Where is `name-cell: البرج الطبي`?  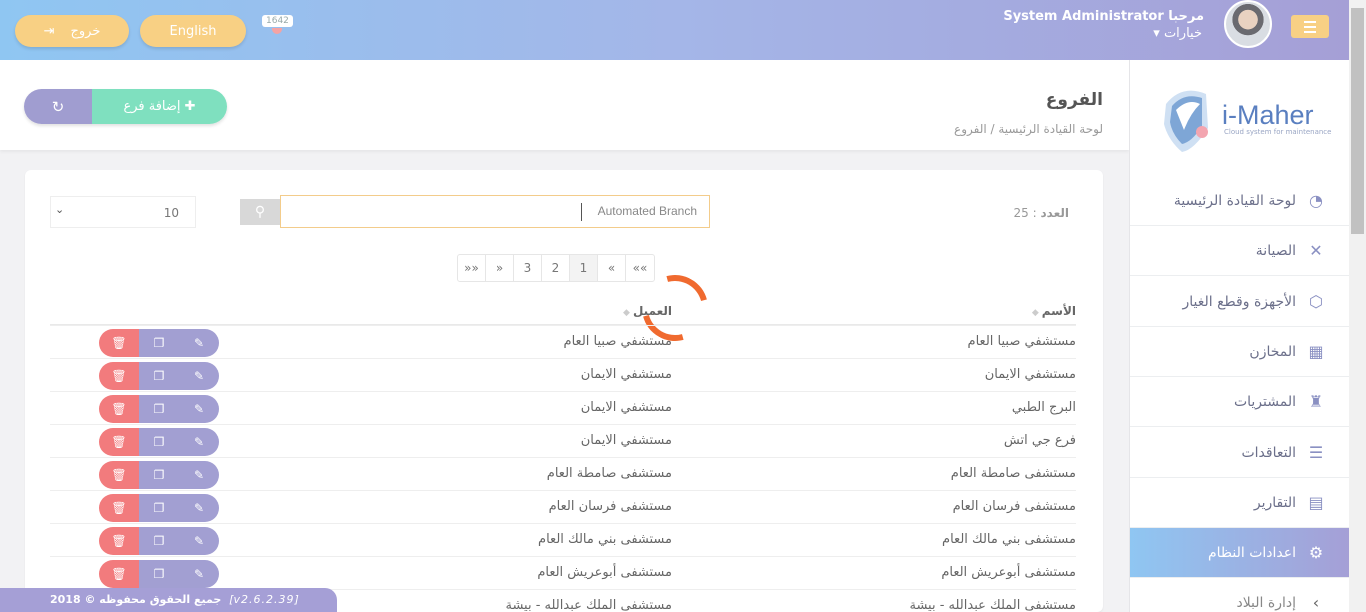
name-cell: البرج الطبي is located at coordinates (1043, 407).